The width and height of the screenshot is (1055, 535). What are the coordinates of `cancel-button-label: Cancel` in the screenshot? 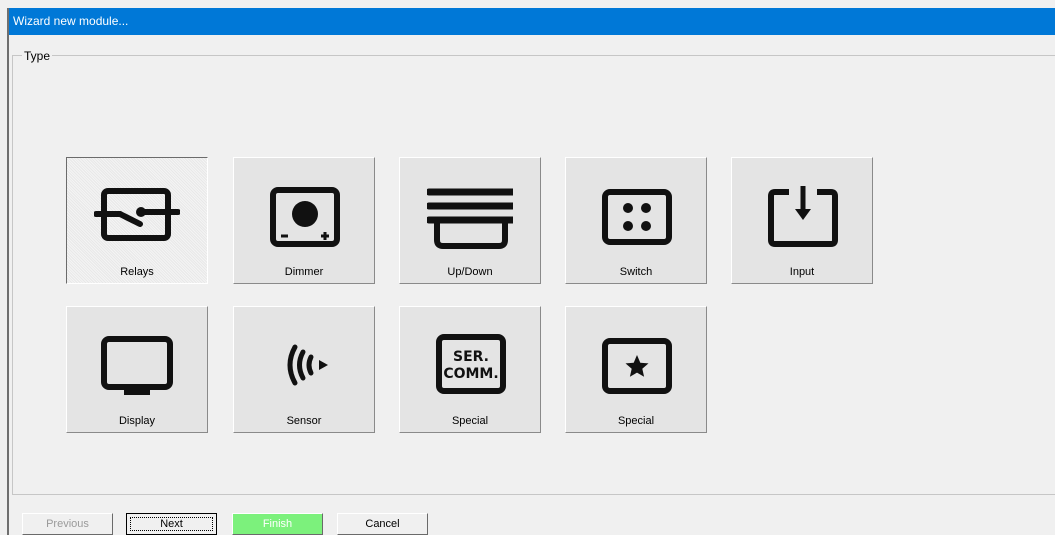 It's located at (382, 524).